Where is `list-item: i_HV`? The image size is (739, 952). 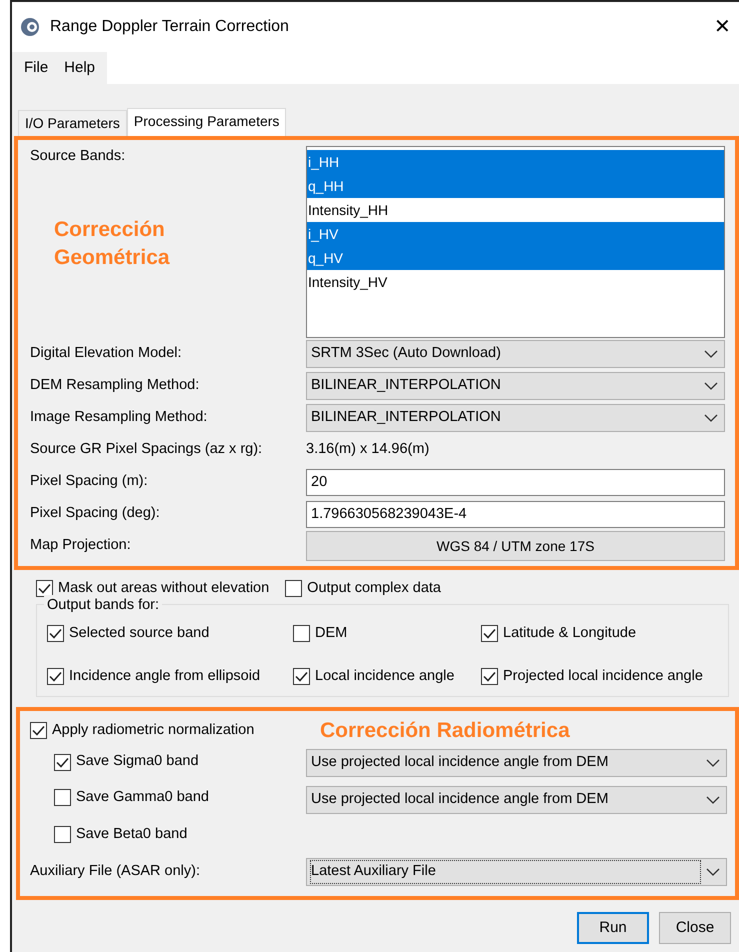 list-item: i_HV is located at coordinates (515, 234).